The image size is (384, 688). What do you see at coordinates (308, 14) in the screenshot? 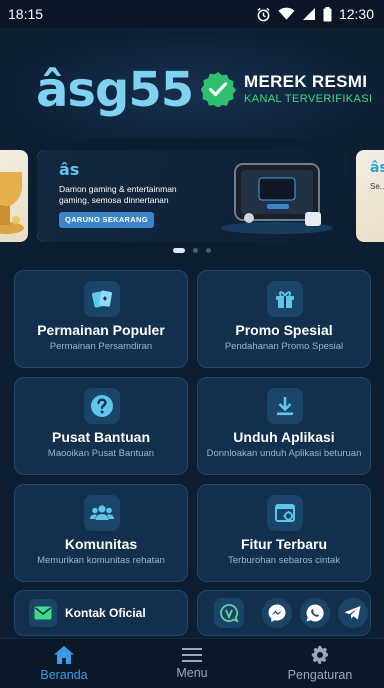
I see `signal-icon` at bounding box center [308, 14].